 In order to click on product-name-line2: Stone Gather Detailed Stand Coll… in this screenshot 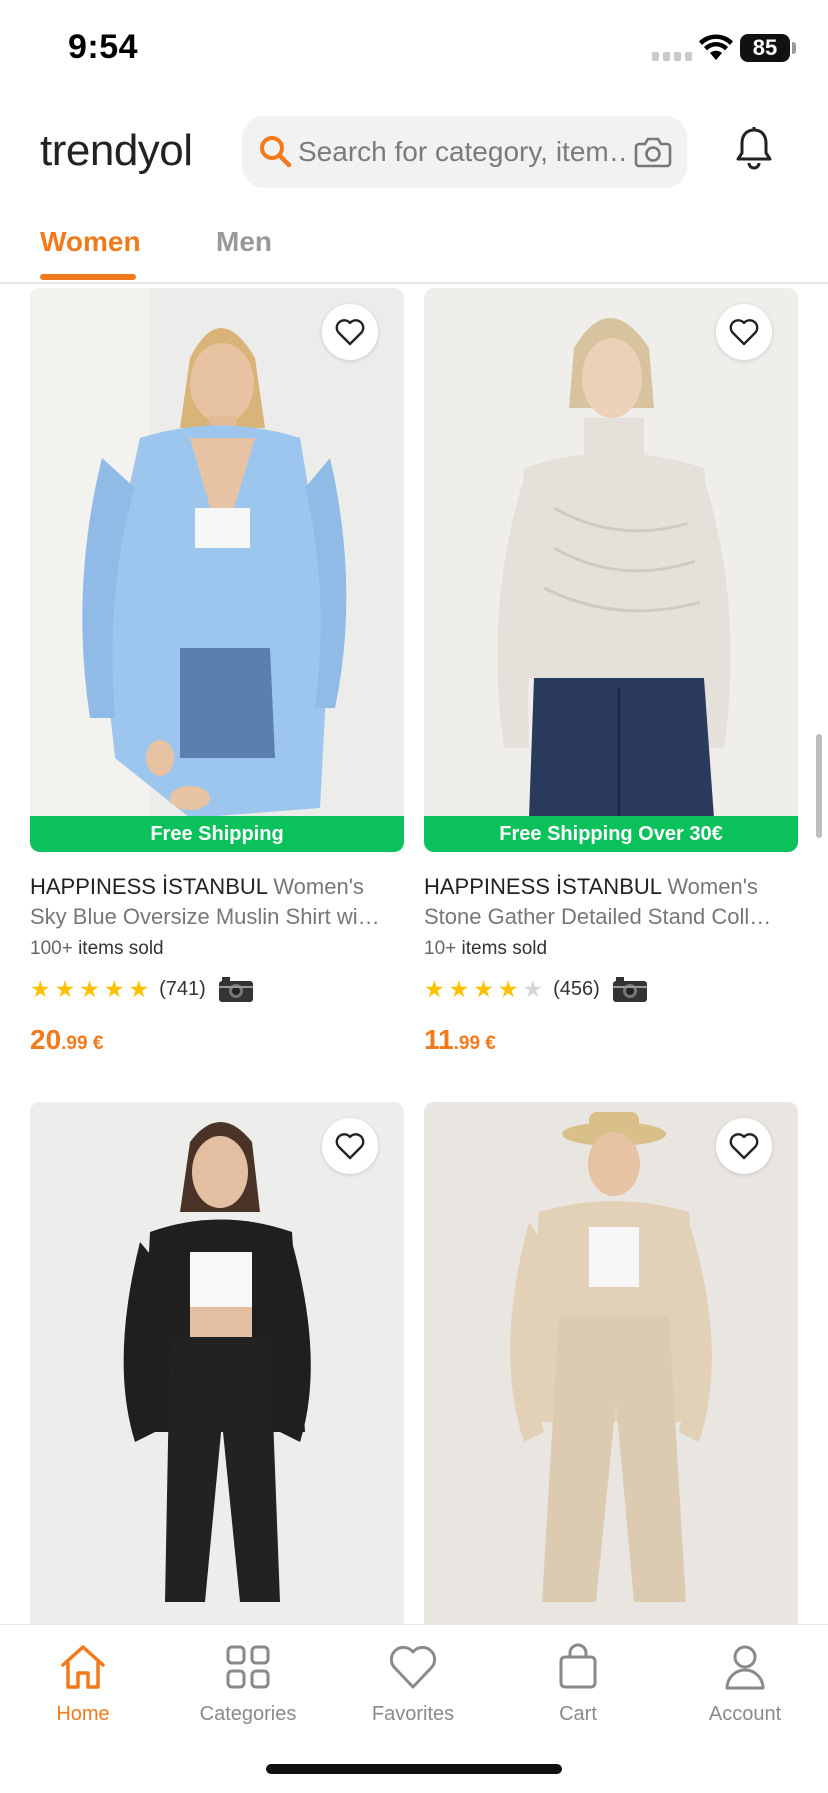, I will do `click(598, 916)`.